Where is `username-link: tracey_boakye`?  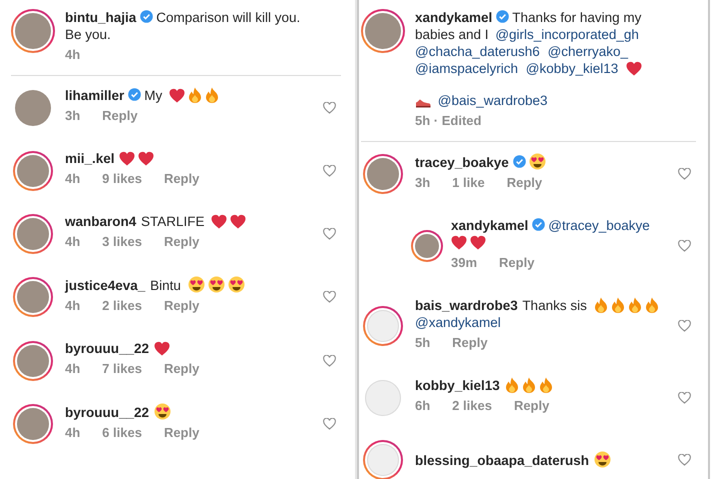 username-link: tracey_boakye is located at coordinates (462, 162).